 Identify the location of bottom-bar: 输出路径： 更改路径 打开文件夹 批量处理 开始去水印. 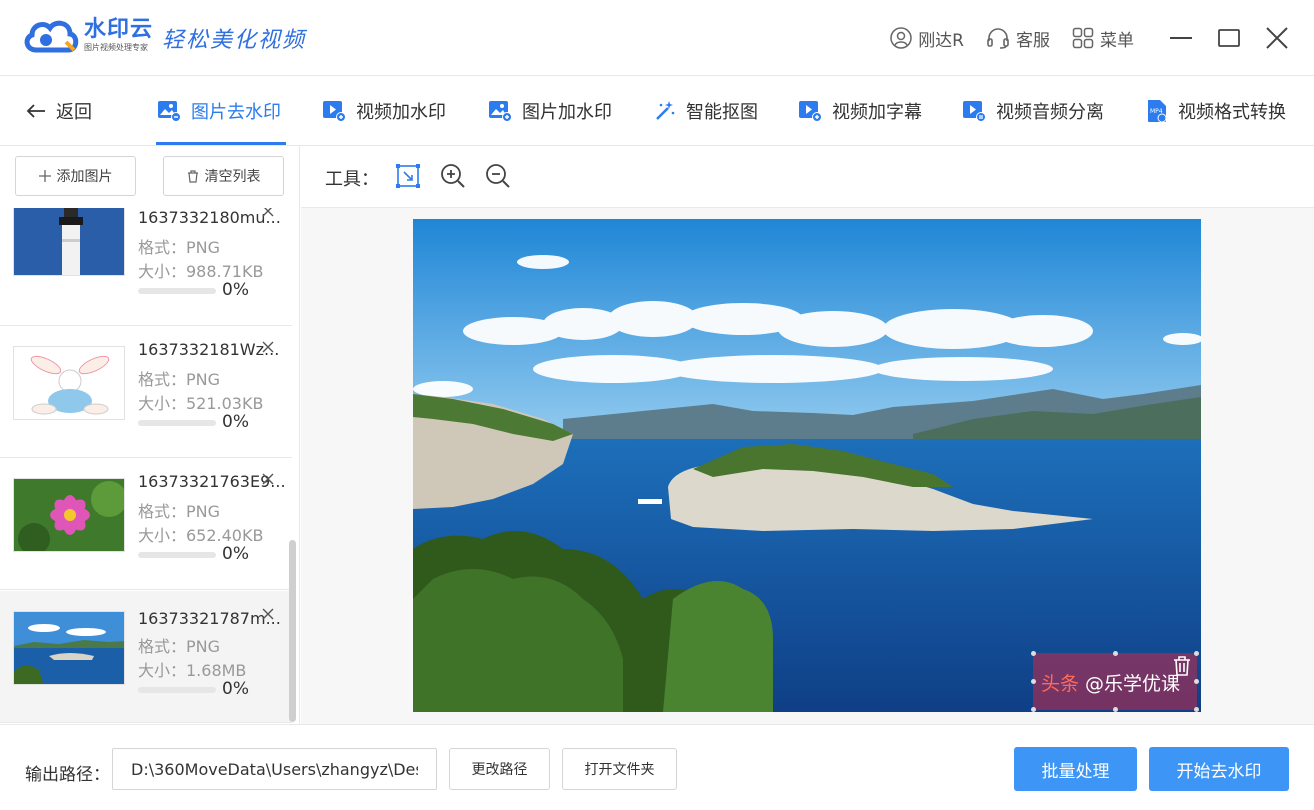
(657, 767).